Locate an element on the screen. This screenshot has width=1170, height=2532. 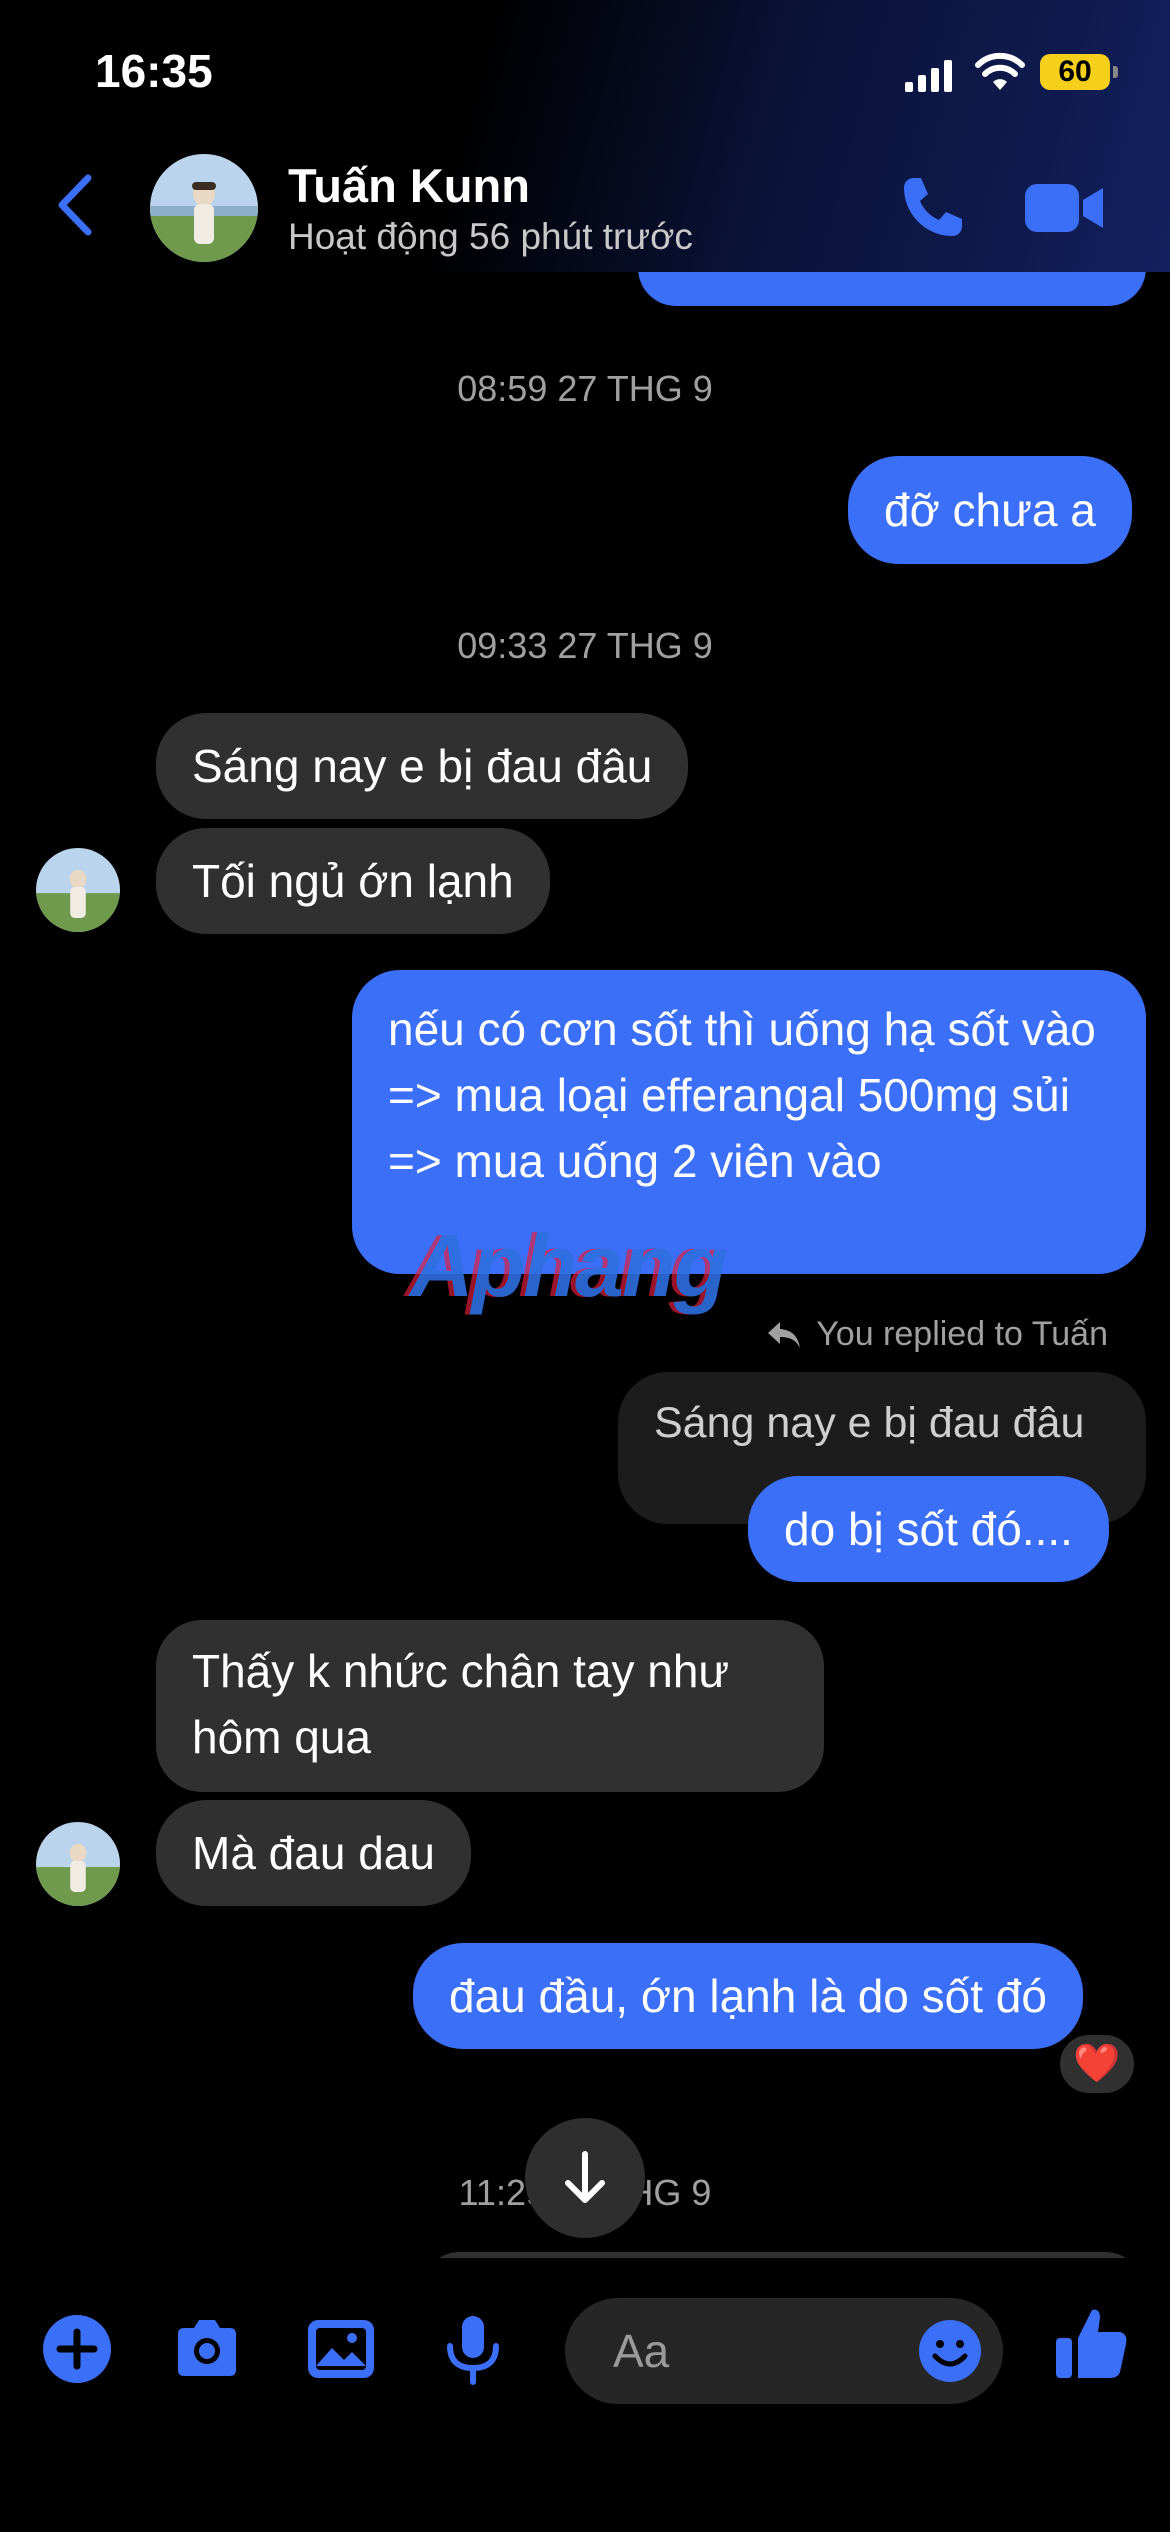
message-text: Thấy k nhức chân tay như hôm qua is located at coordinates (461, 1704).